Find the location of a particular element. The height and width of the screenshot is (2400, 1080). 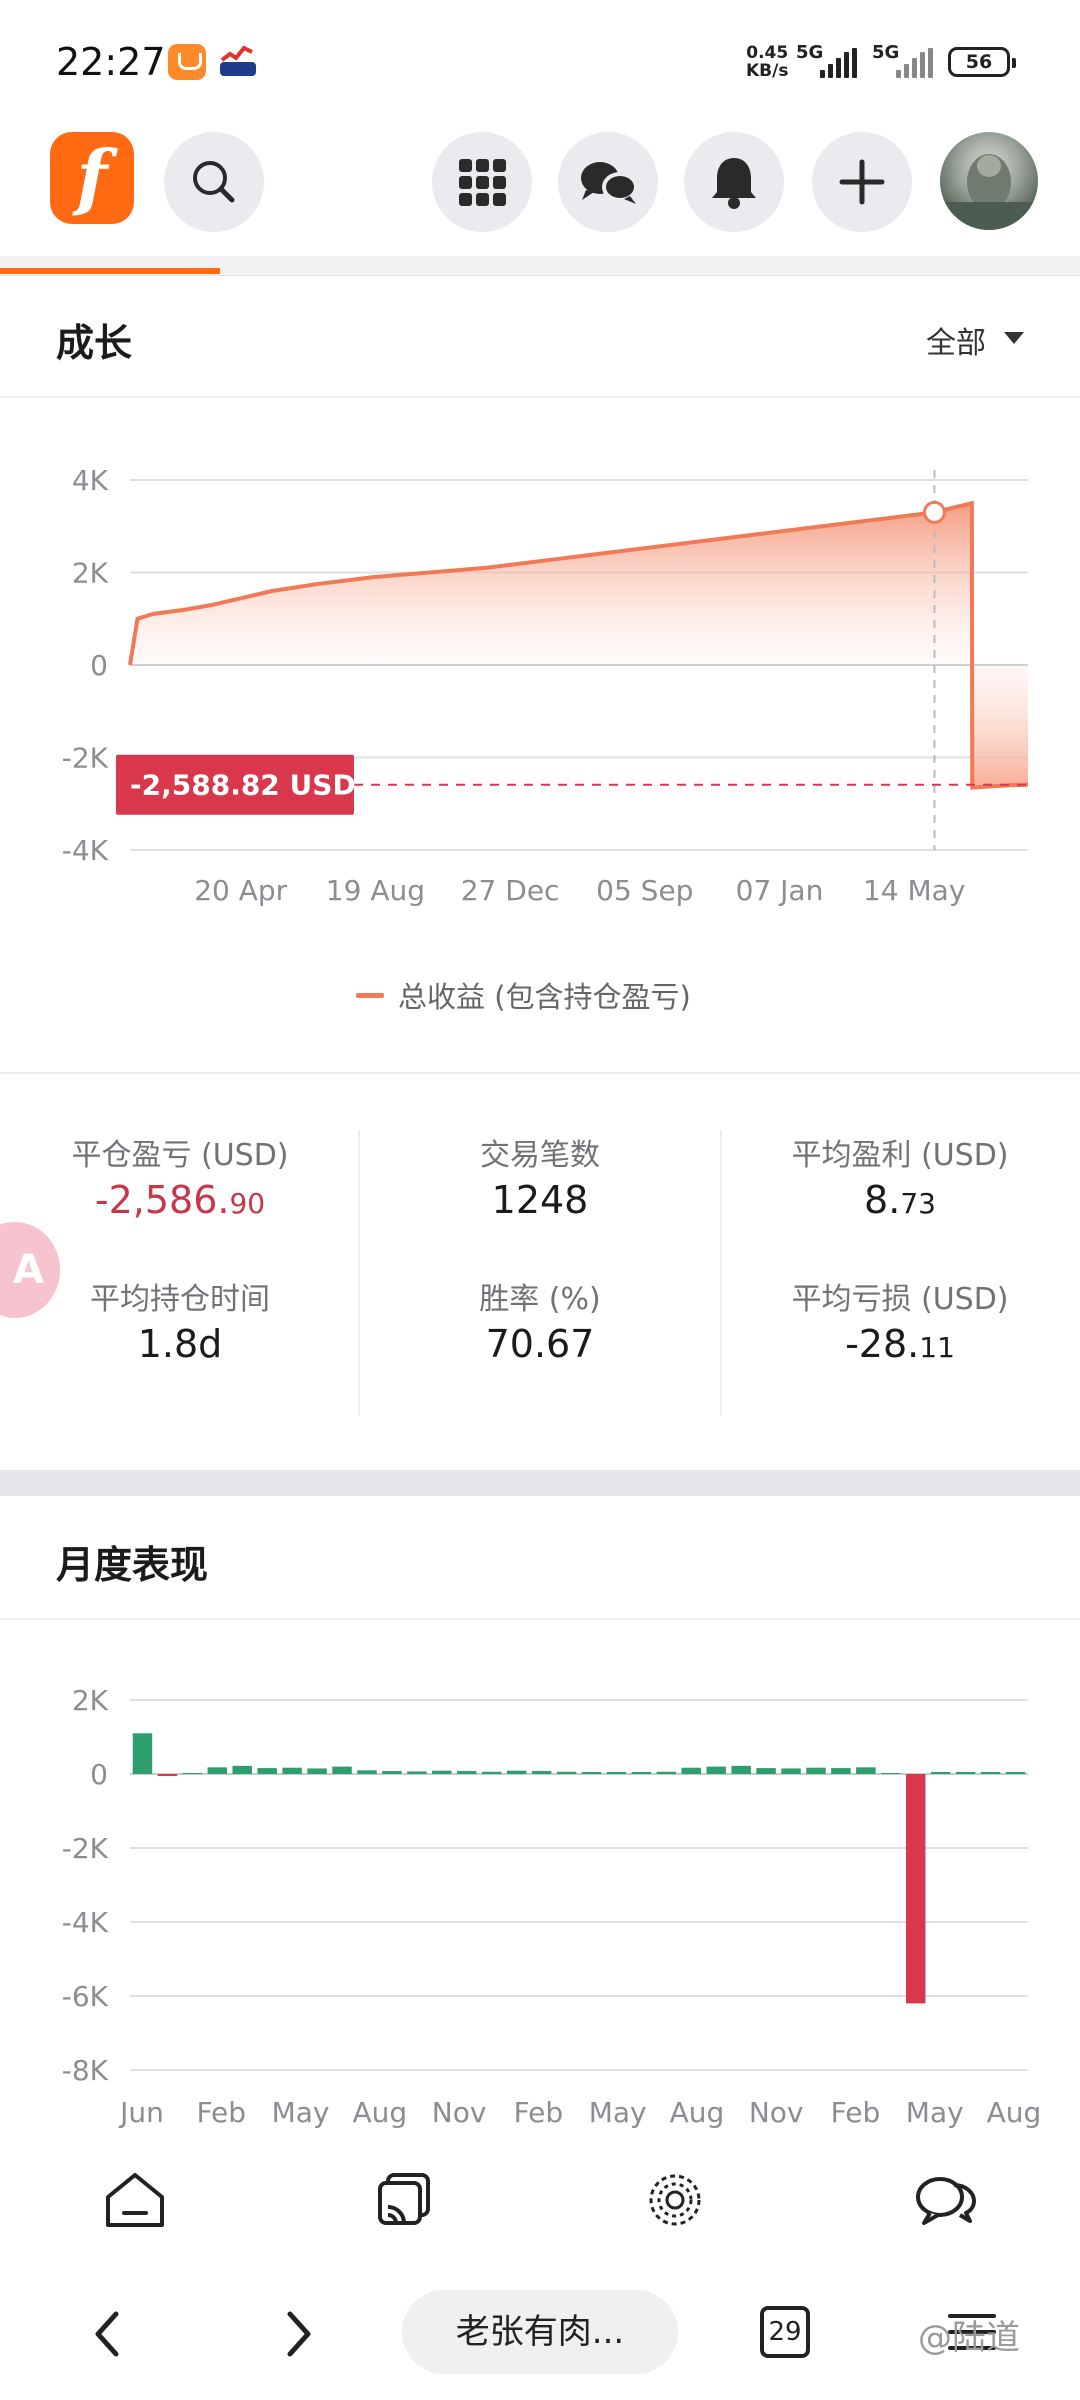

grid-apps-icon is located at coordinates (482, 182).